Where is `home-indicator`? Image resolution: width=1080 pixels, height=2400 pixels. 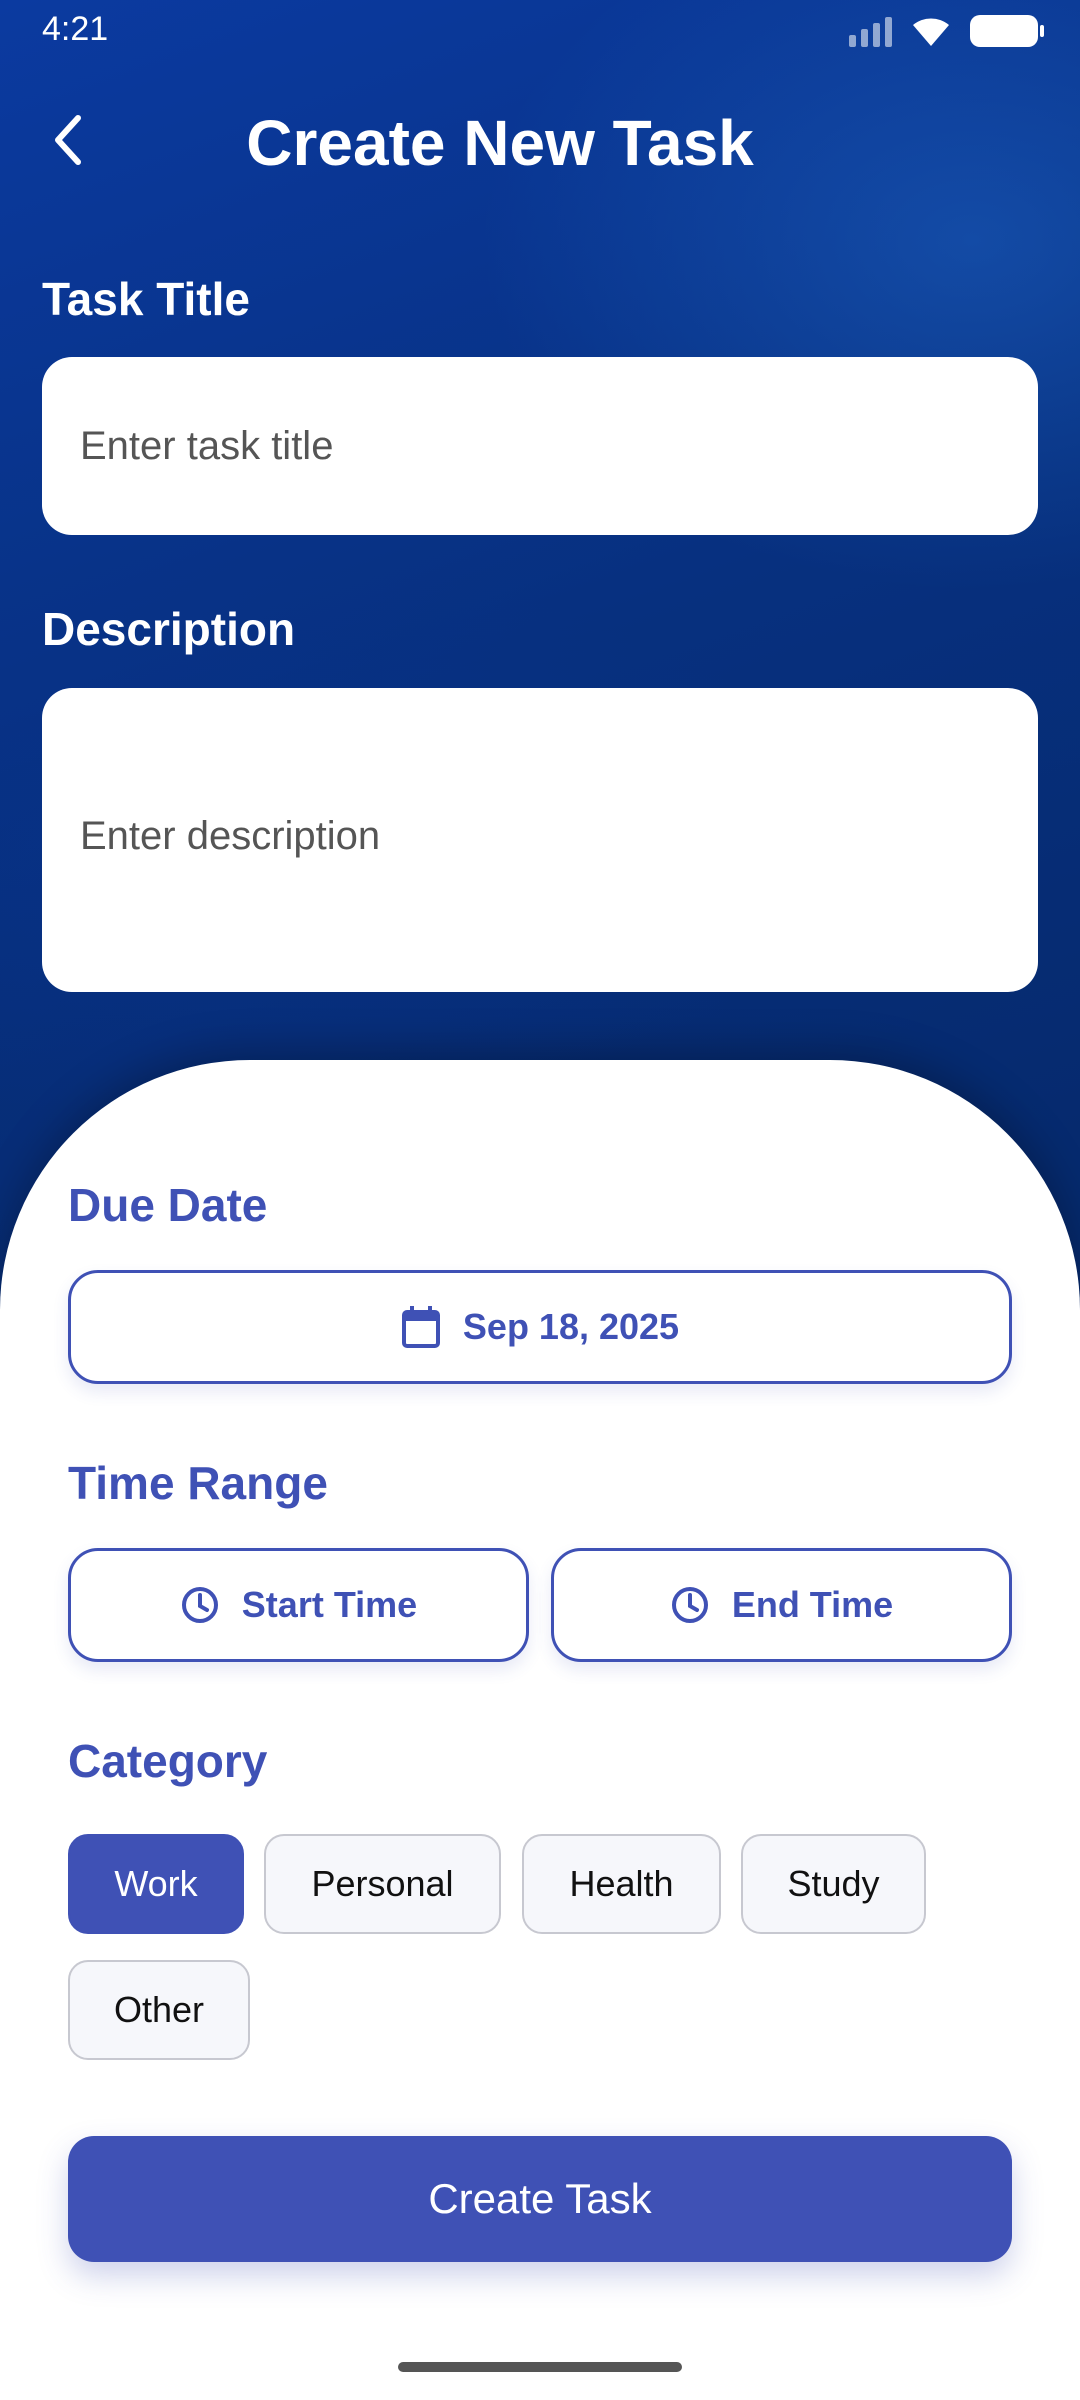
home-indicator is located at coordinates (540, 2367).